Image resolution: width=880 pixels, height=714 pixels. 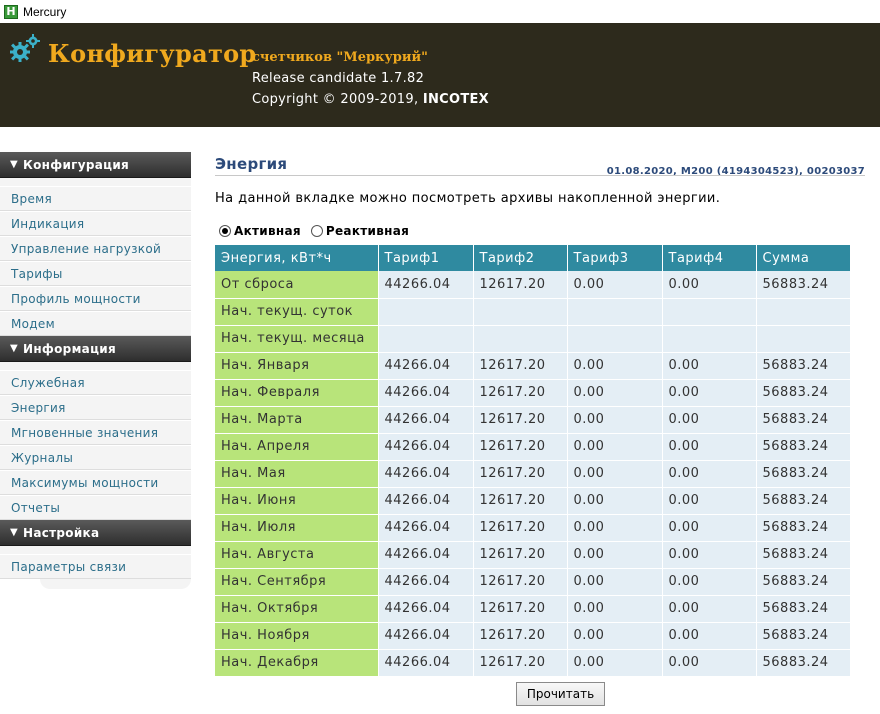 I want to click on sidebar-item-instant-values: Мгновенные значения, so click(x=95, y=432).